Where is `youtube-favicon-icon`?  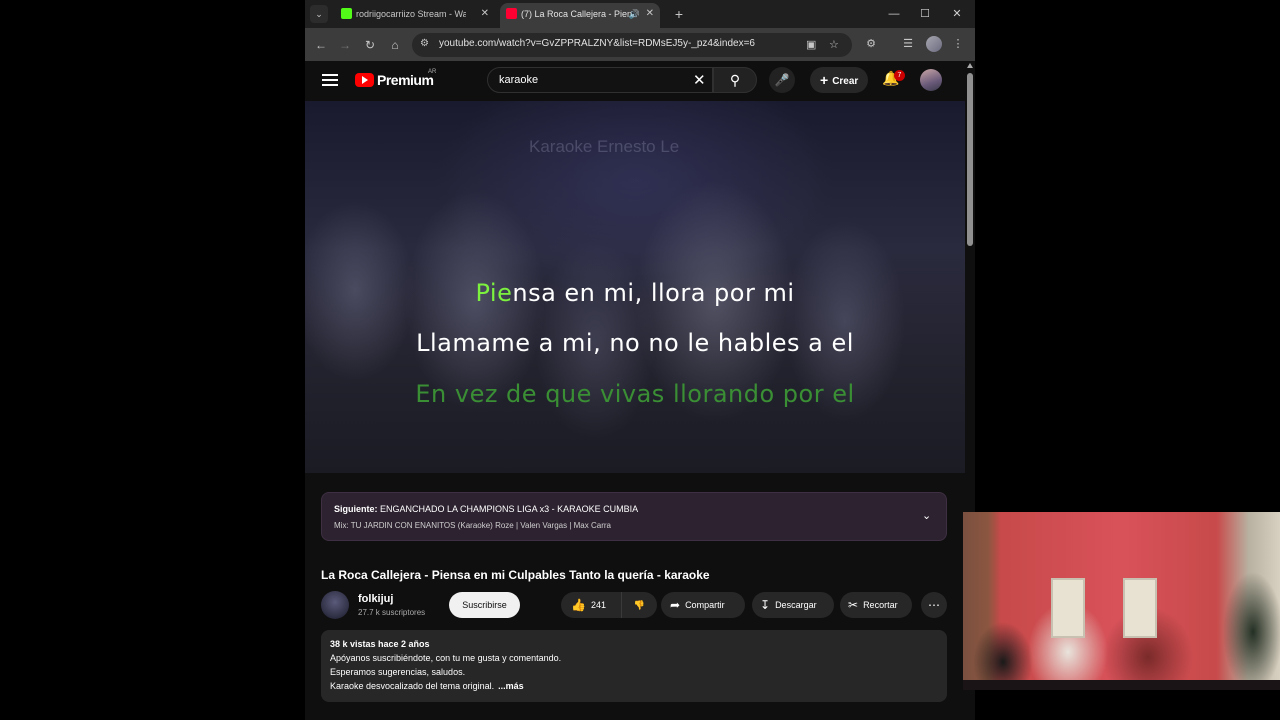
youtube-favicon-icon is located at coordinates (511, 13).